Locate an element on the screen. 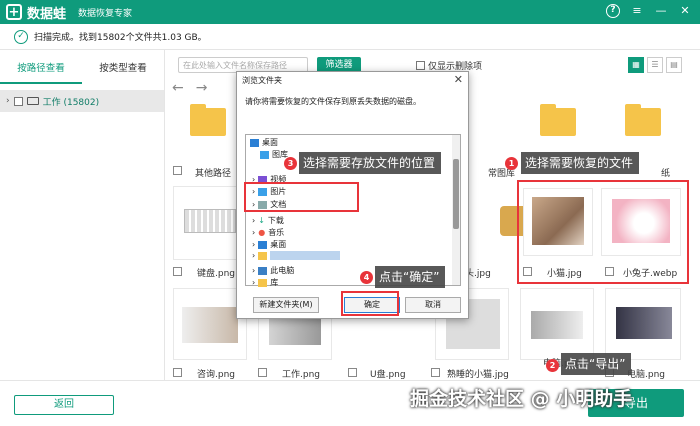  close-icon: ✕ is located at coordinates (685, 11).